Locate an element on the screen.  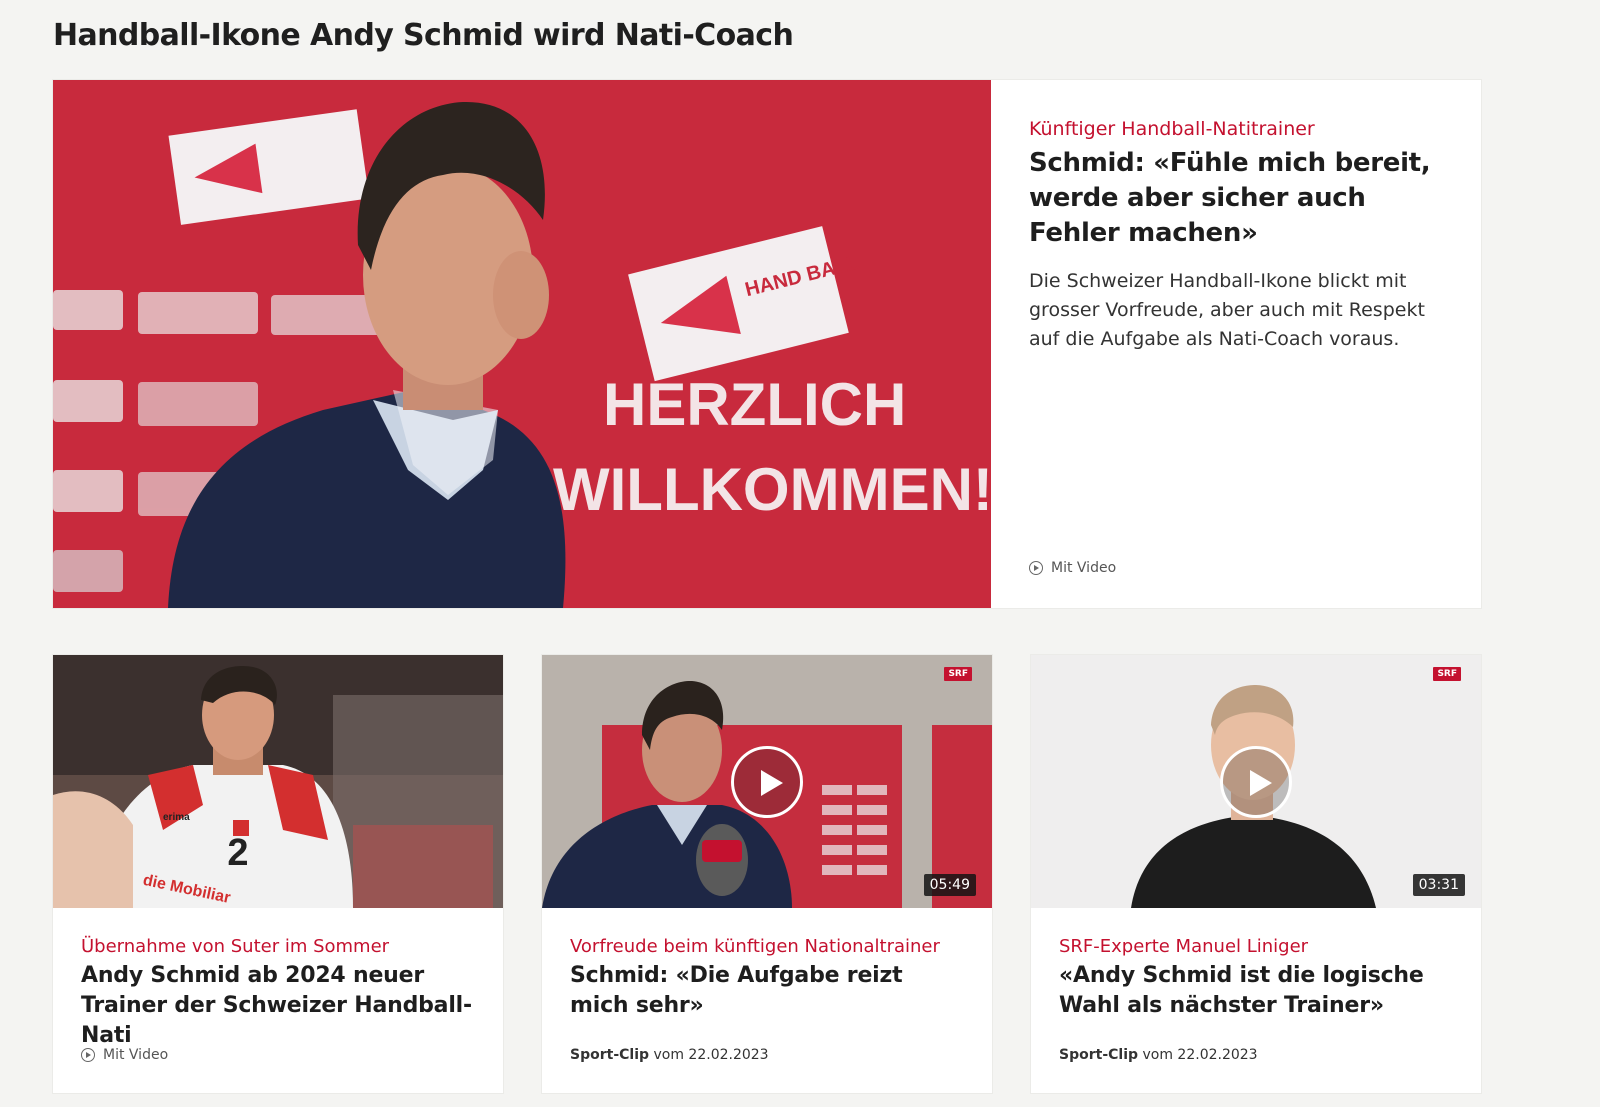
teaser-video-thumbnail-3: SRF 03:31 is located at coordinates (1256, 781).